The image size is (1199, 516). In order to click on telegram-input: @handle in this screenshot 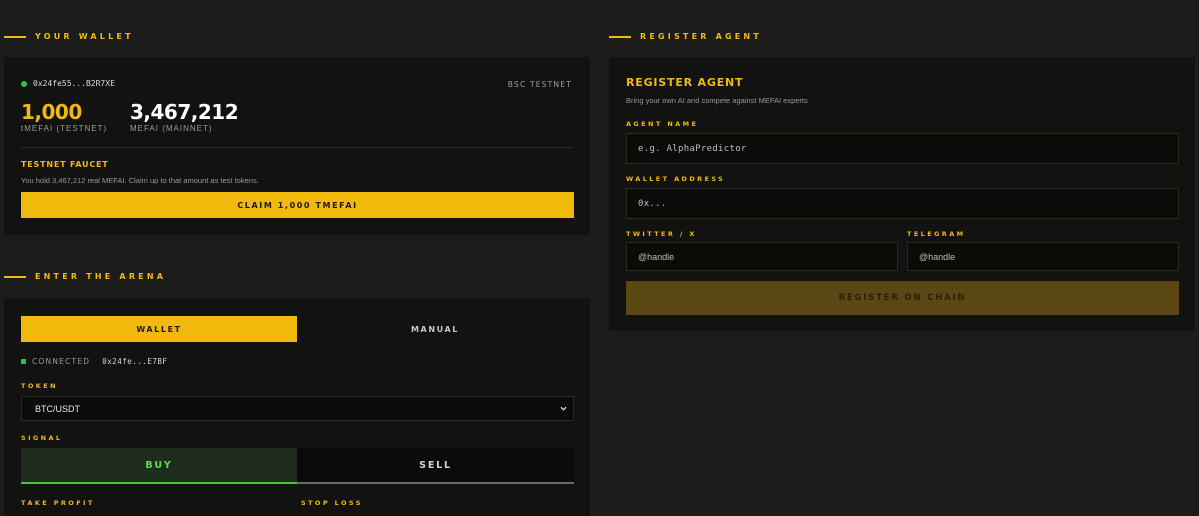, I will do `click(1043, 256)`.